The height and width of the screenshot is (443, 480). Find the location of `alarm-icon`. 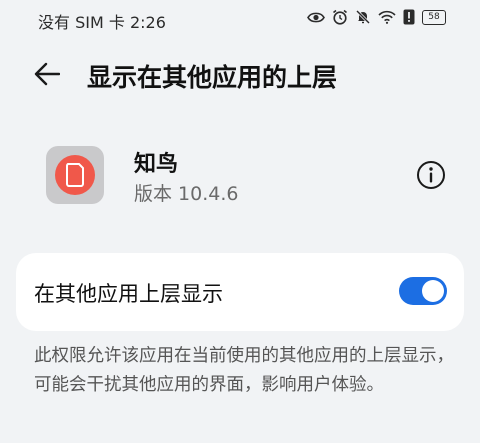

alarm-icon is located at coordinates (340, 17).